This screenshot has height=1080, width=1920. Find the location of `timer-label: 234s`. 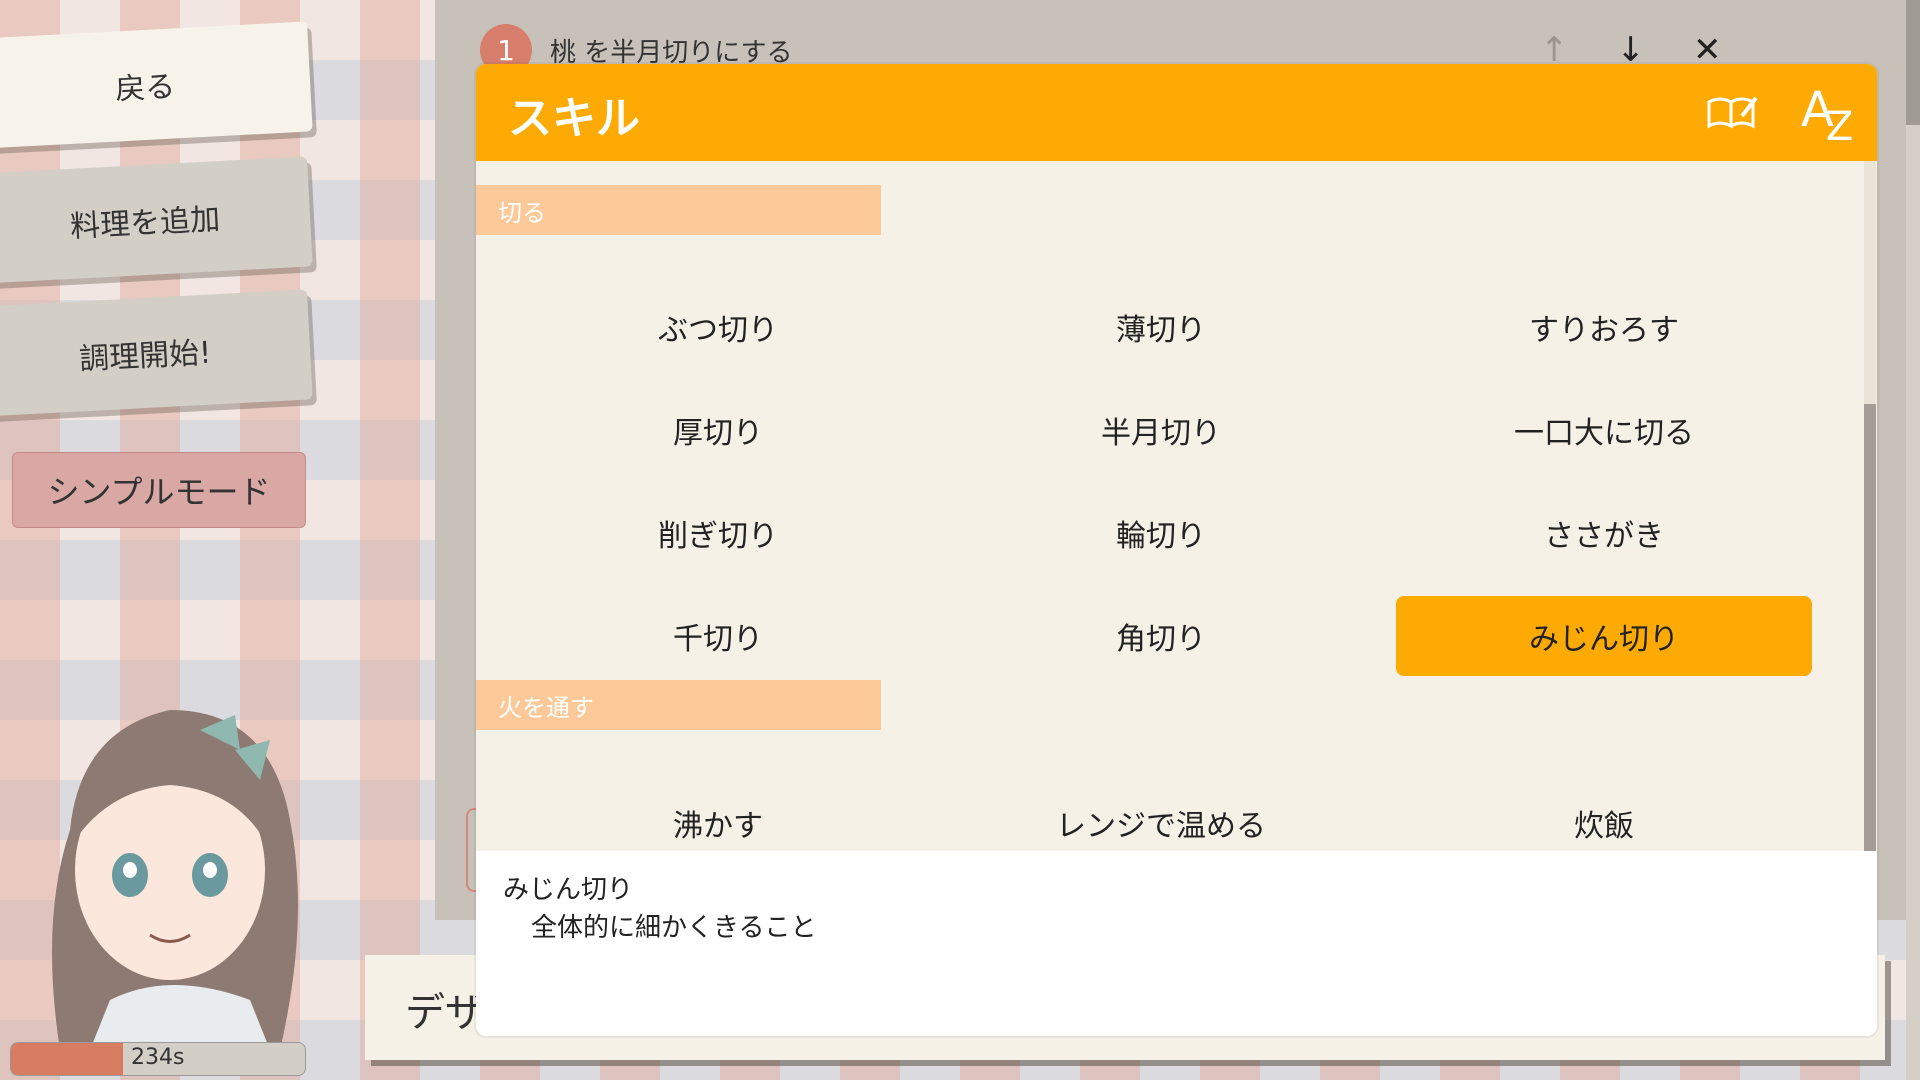

timer-label: 234s is located at coordinates (158, 1057).